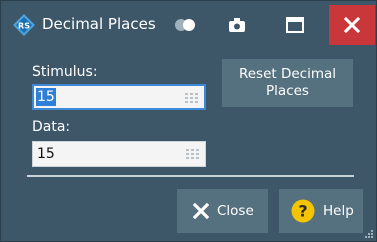 This screenshot has width=377, height=242. Describe the element at coordinates (119, 97) in the screenshot. I see `stimulus-input: 15` at that location.